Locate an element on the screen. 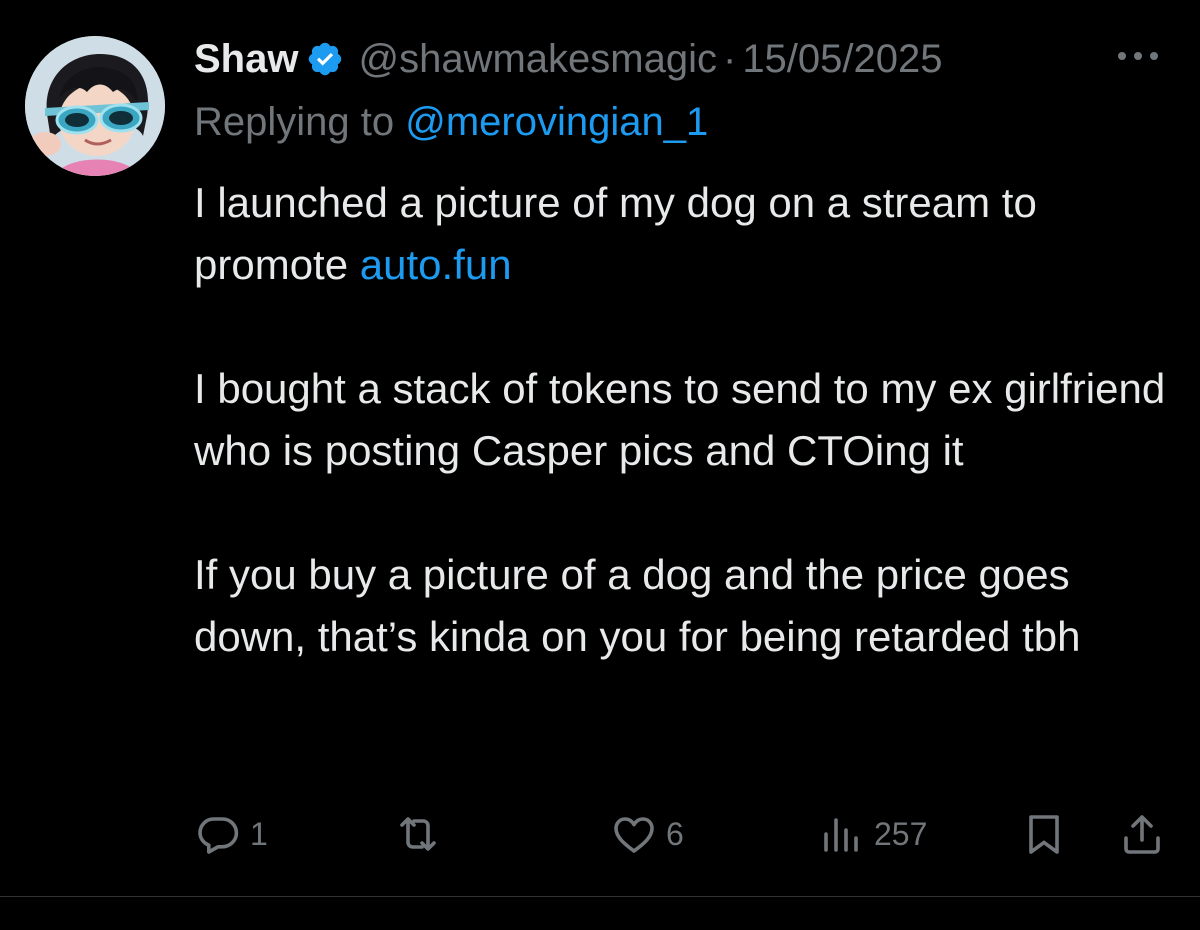 This screenshot has width=1200, height=930. author-display-name: Shaw is located at coordinates (246, 59).